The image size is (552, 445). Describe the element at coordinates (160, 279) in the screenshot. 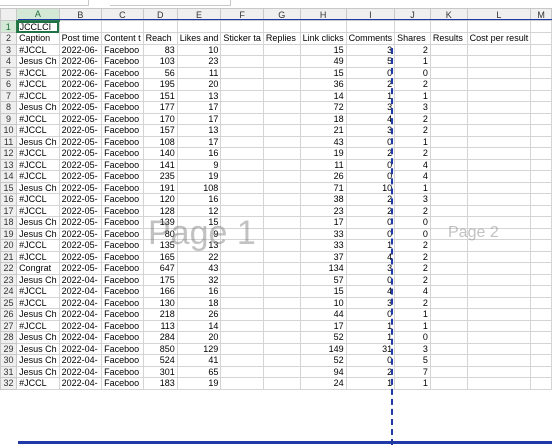

I see `cell: 175` at that location.